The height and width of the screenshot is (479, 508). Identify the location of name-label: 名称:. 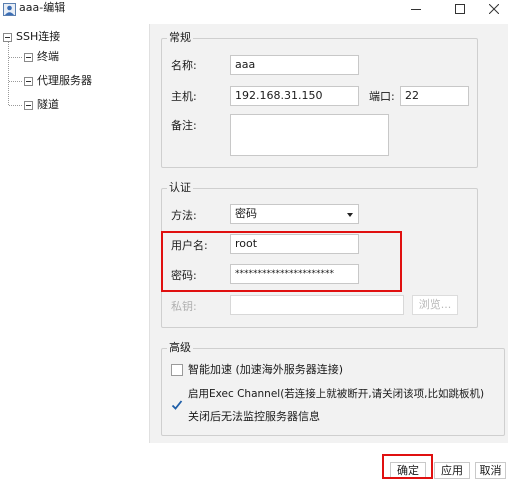
(184, 65).